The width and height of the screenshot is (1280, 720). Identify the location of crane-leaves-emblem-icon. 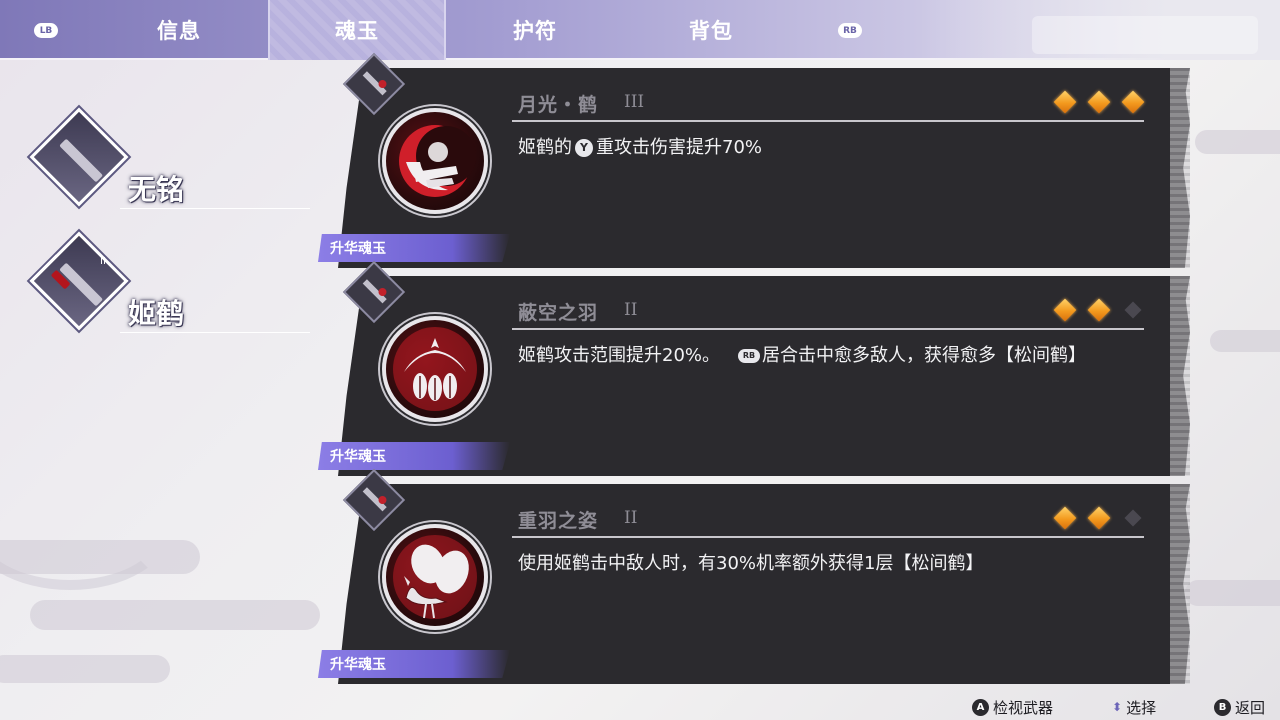
(435, 577).